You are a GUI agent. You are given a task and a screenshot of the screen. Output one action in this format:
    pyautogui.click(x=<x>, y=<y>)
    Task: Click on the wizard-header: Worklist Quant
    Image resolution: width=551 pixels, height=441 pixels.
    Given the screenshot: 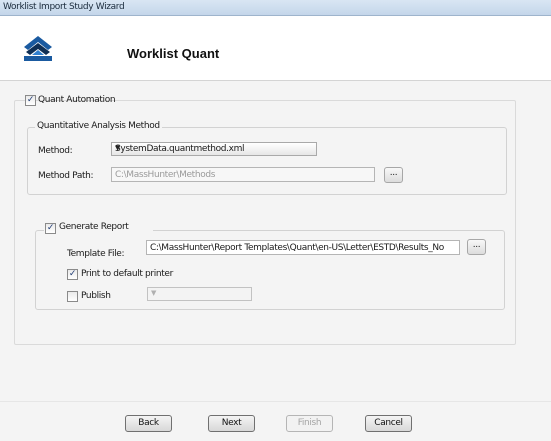 What is the action you would take?
    pyautogui.click(x=275, y=48)
    